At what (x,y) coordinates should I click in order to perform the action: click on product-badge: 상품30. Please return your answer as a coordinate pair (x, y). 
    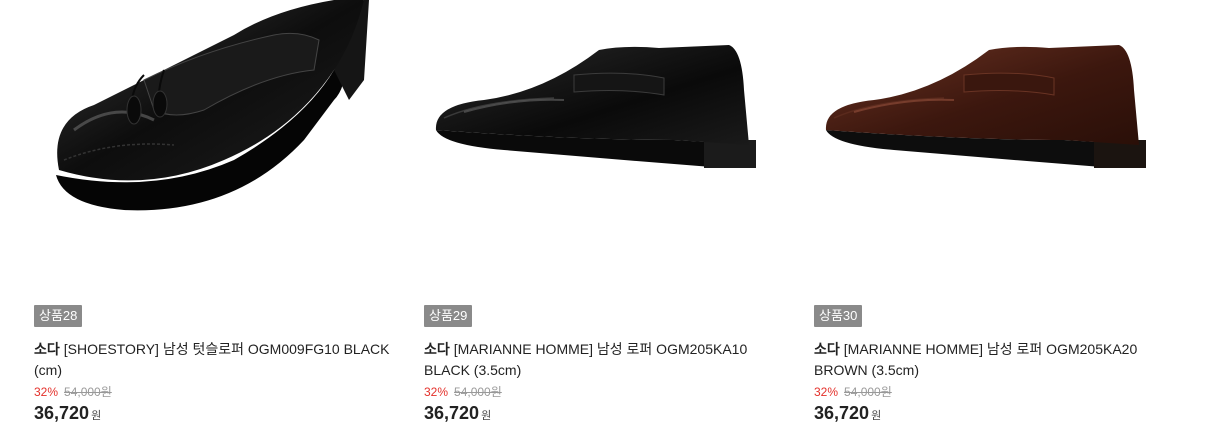
    Looking at the image, I should click on (838, 316).